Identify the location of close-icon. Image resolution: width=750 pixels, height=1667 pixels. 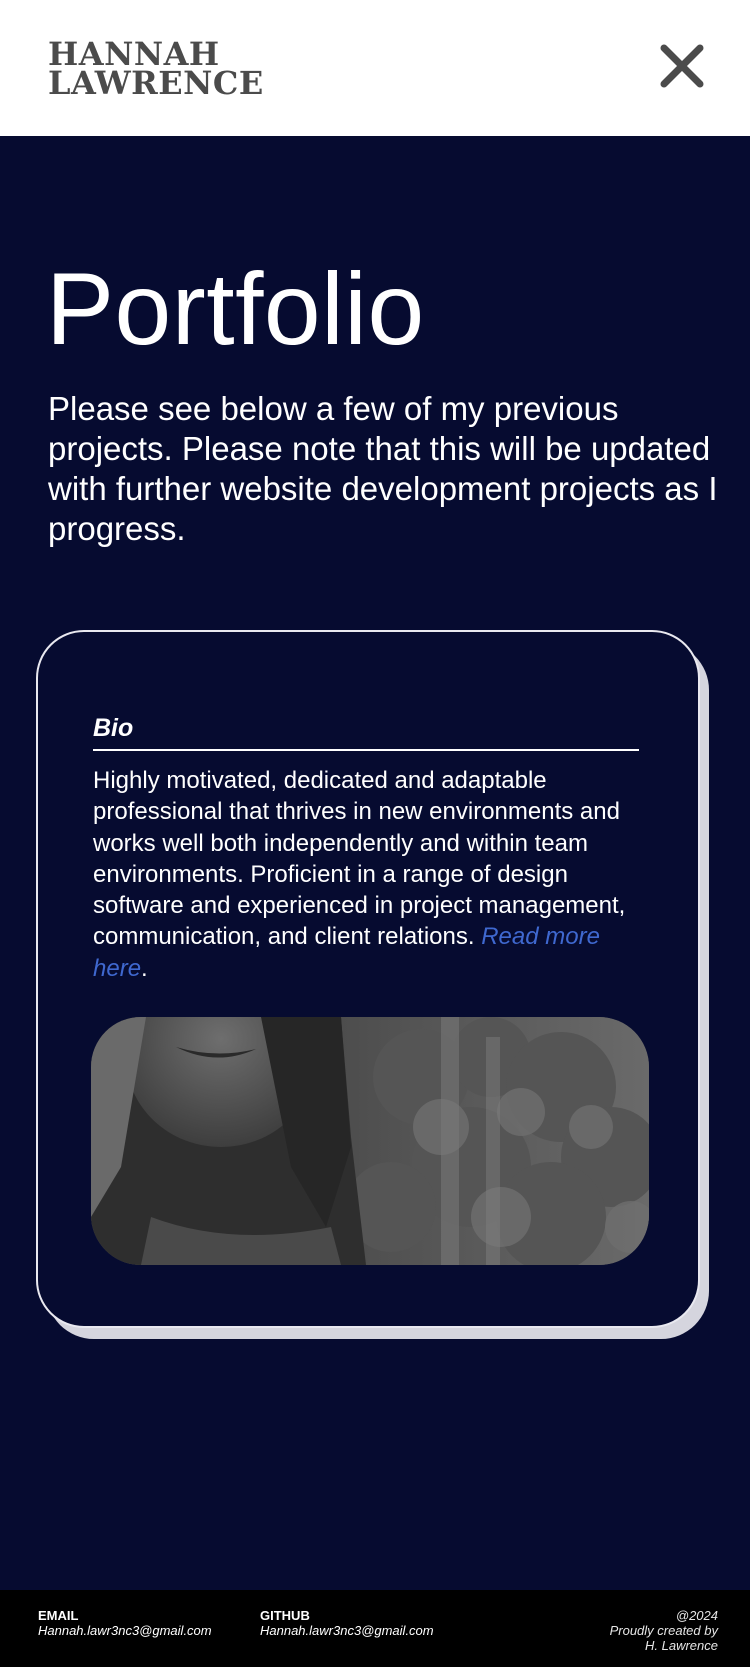
(682, 66).